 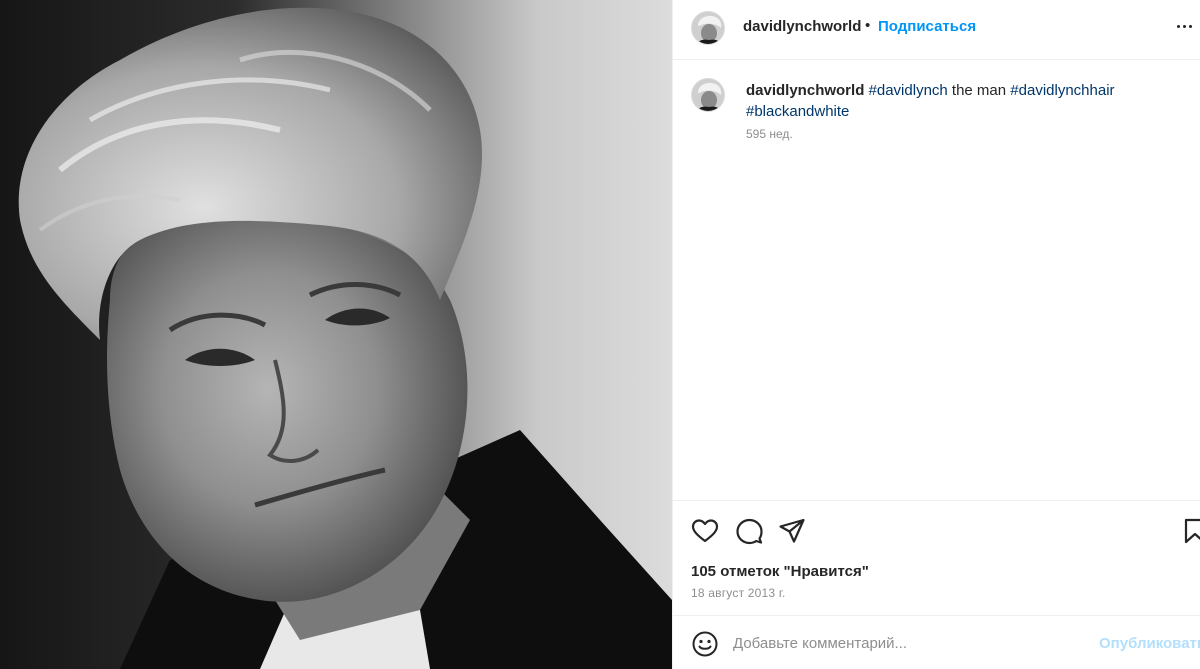 I want to click on caption-timestamp: 595 нед., so click(x=769, y=134).